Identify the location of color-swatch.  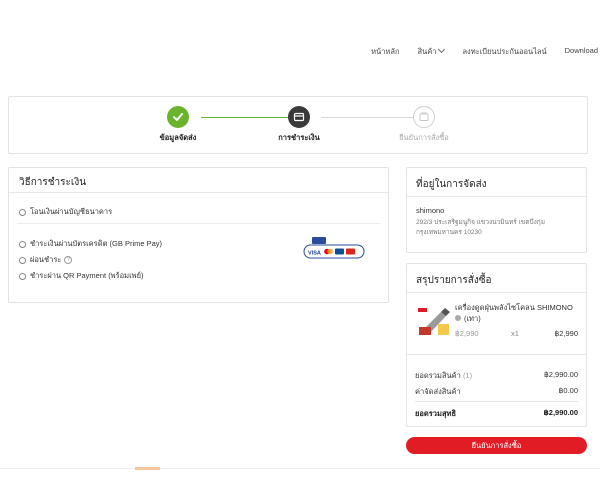
(458, 318).